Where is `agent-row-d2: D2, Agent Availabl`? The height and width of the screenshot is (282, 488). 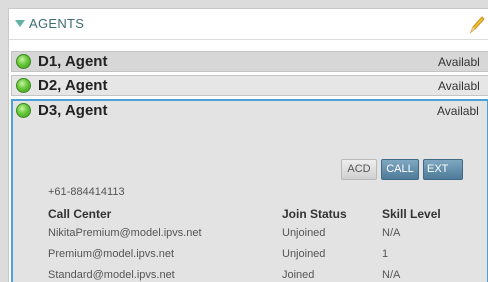
agent-row-d2: D2, Agent Availabl is located at coordinates (249, 85).